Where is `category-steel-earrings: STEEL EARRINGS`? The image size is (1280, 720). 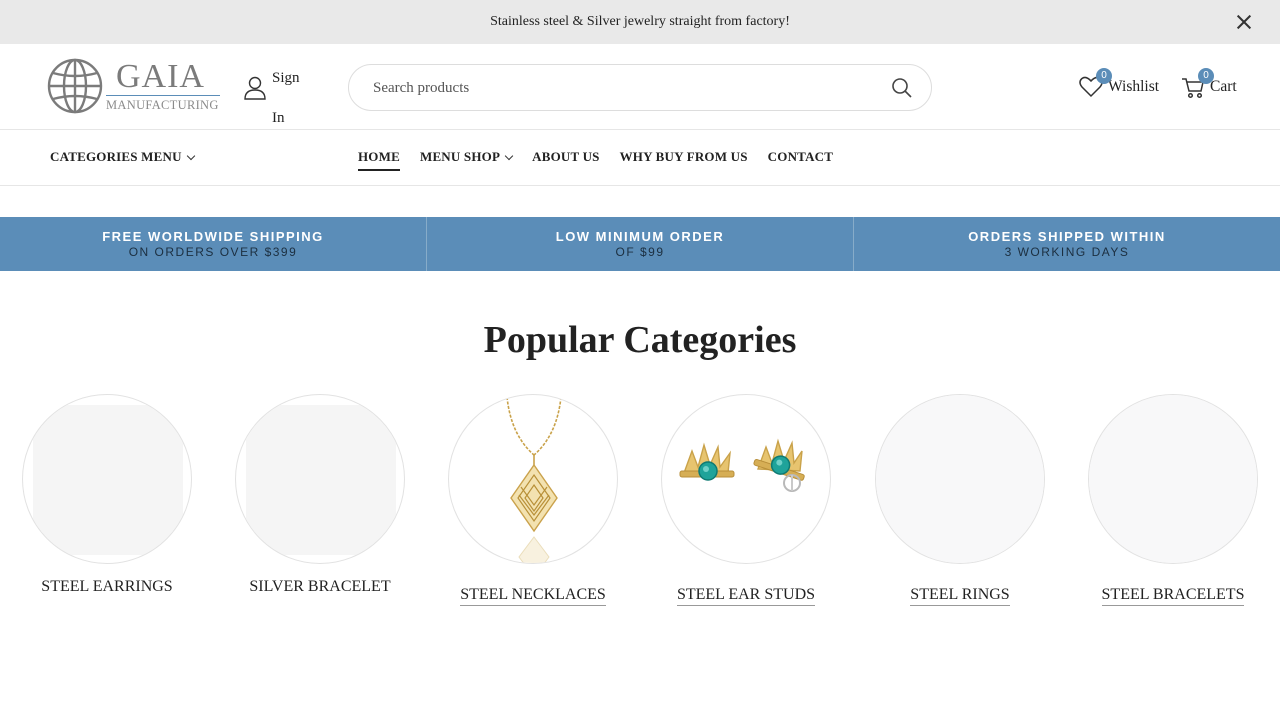
category-steel-earrings: STEEL EARRINGS is located at coordinates (107, 495).